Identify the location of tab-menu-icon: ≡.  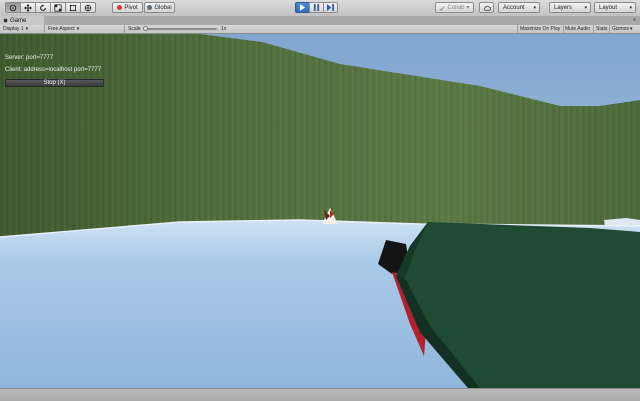
(634, 20).